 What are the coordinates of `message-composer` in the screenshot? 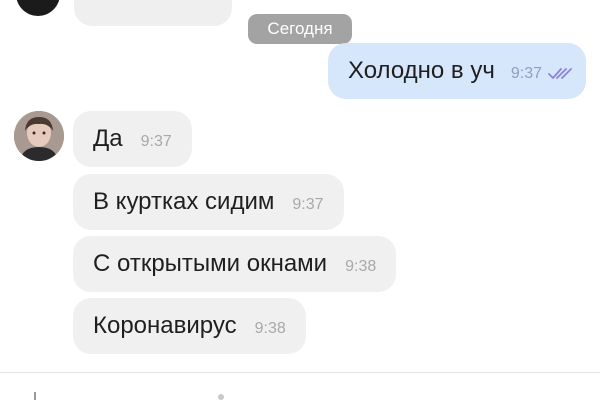 It's located at (300, 386).